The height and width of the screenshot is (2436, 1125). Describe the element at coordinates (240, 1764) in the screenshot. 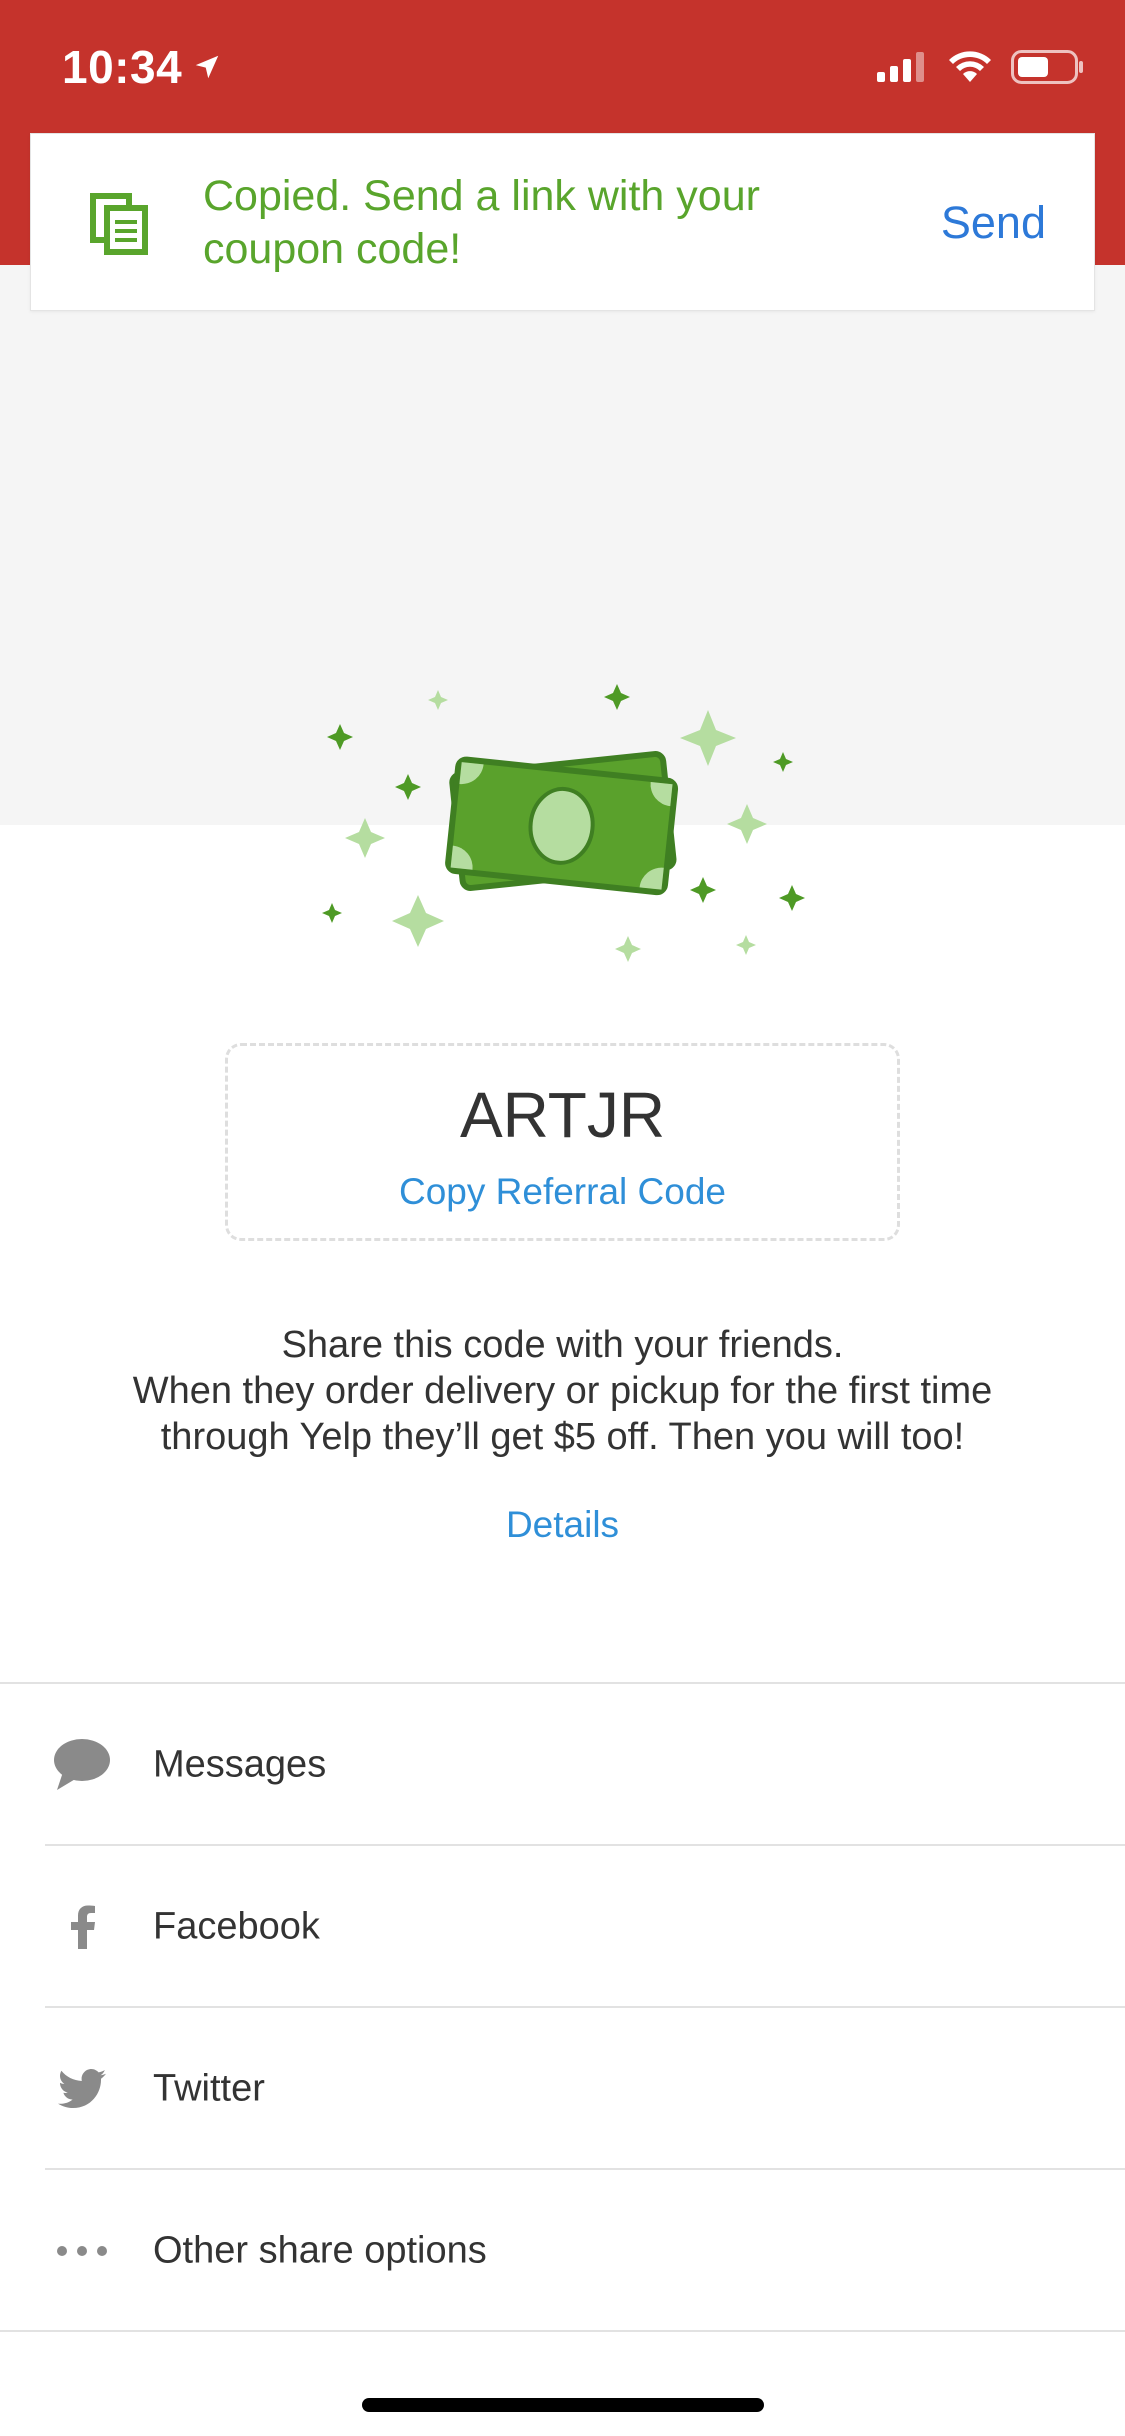

I see `share-row-label: Messages` at that location.